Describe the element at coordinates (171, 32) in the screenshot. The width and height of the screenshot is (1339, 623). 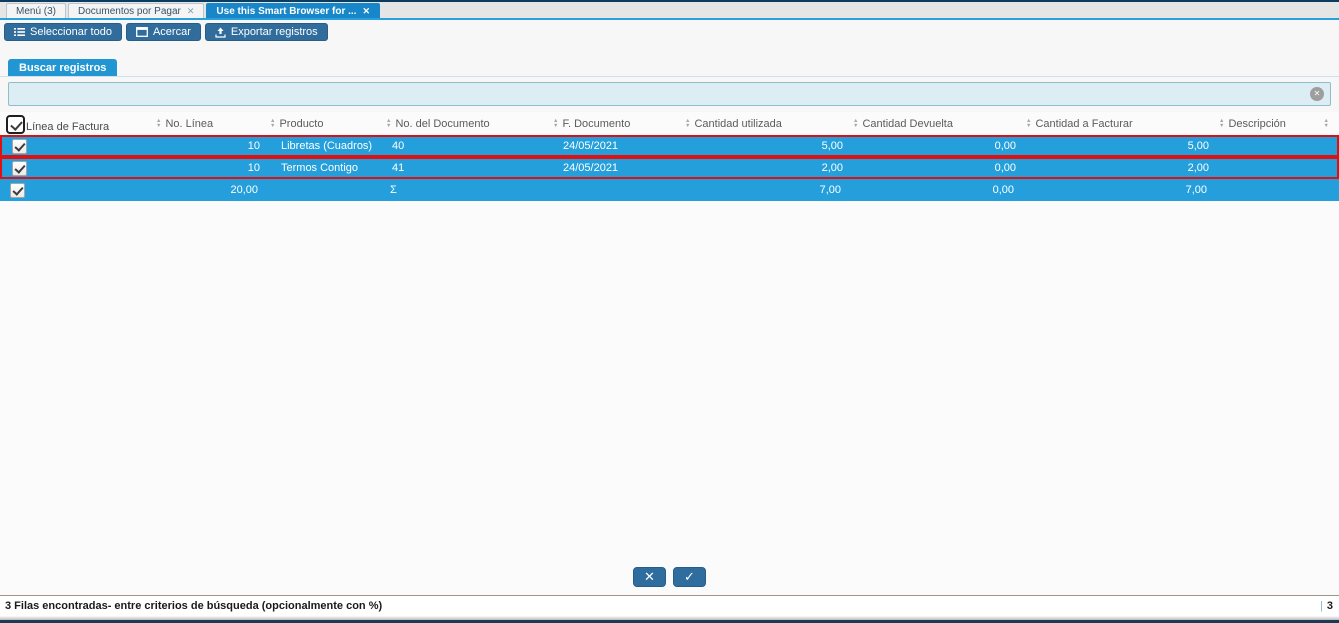
I see `zoom-label: Acercar` at that location.